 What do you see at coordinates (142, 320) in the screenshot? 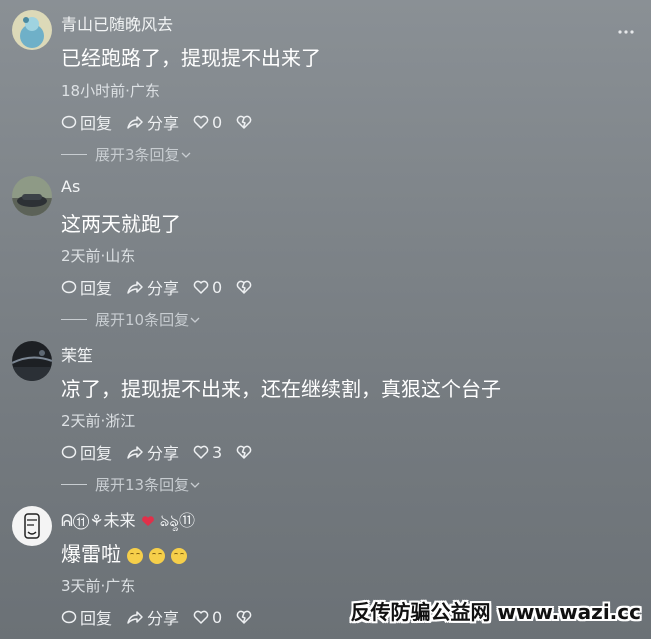
I see `expand-label: 展开10条回复` at bounding box center [142, 320].